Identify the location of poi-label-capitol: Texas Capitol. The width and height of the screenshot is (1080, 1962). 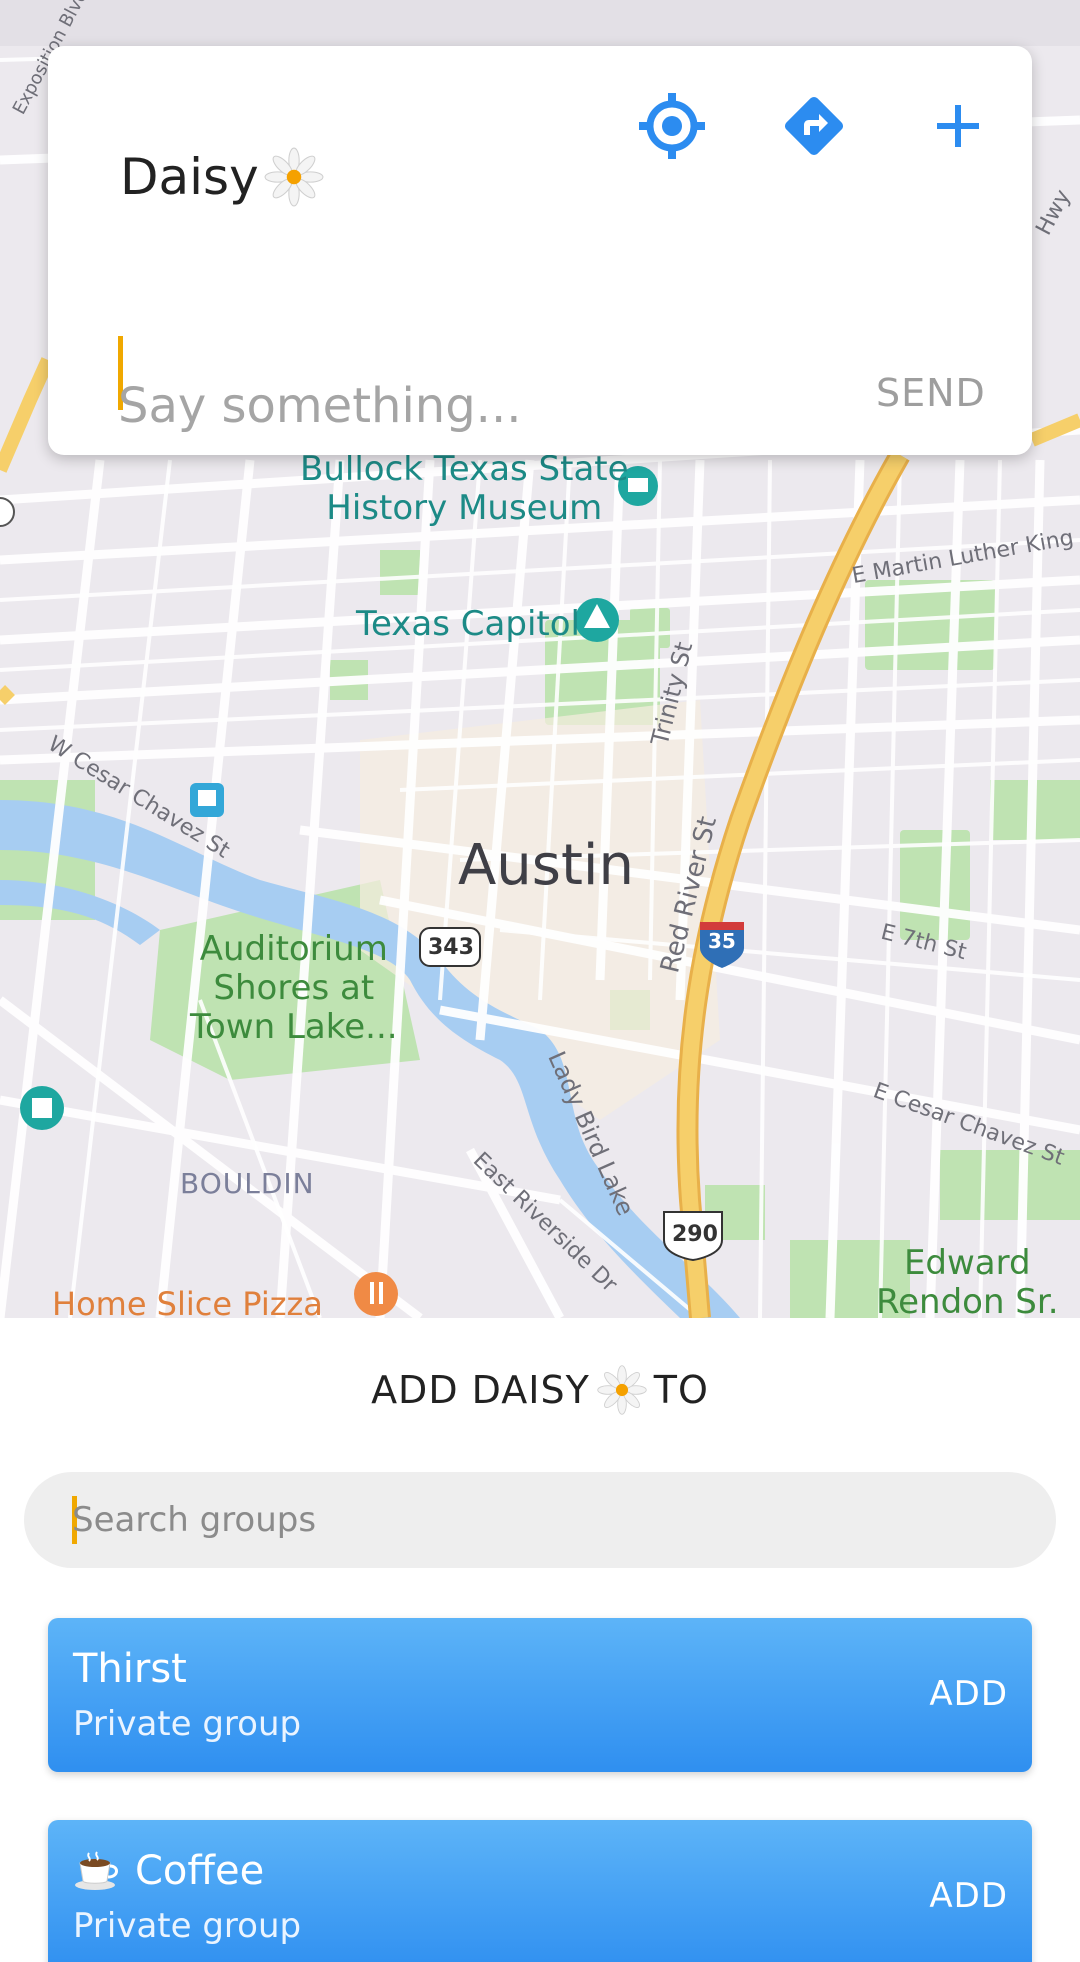
(468, 624).